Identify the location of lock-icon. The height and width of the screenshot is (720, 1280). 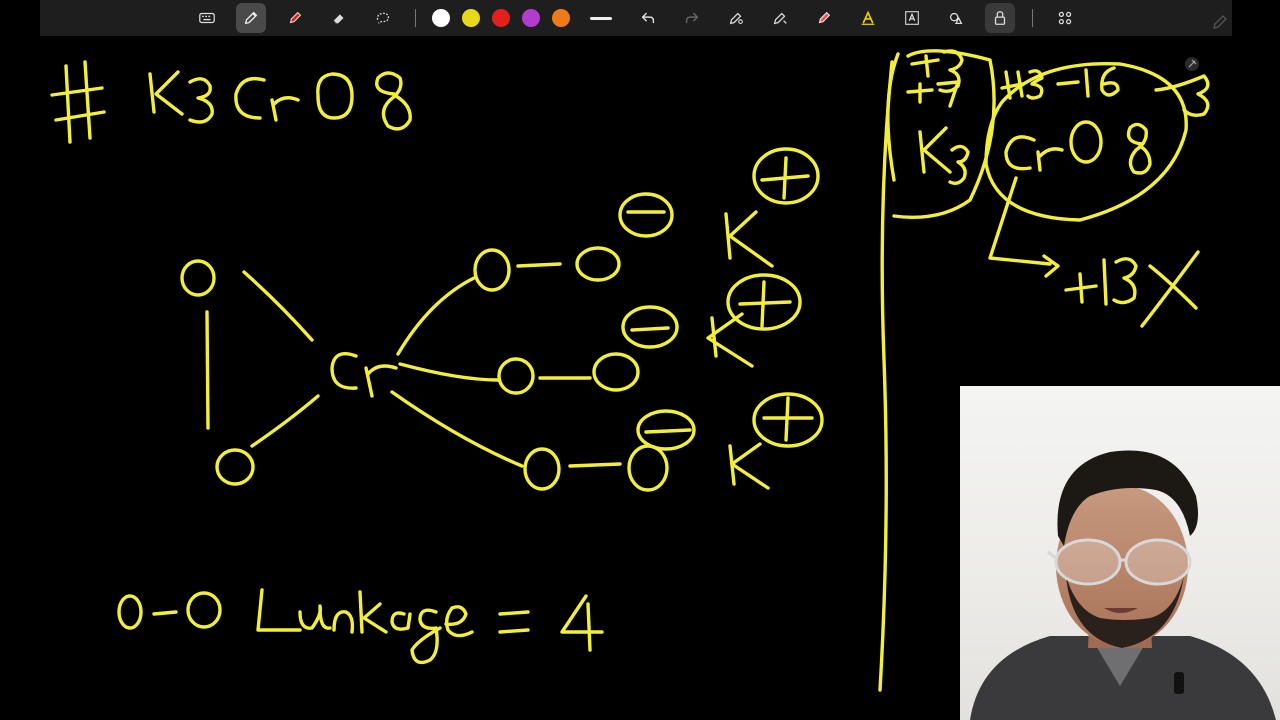
(1000, 18).